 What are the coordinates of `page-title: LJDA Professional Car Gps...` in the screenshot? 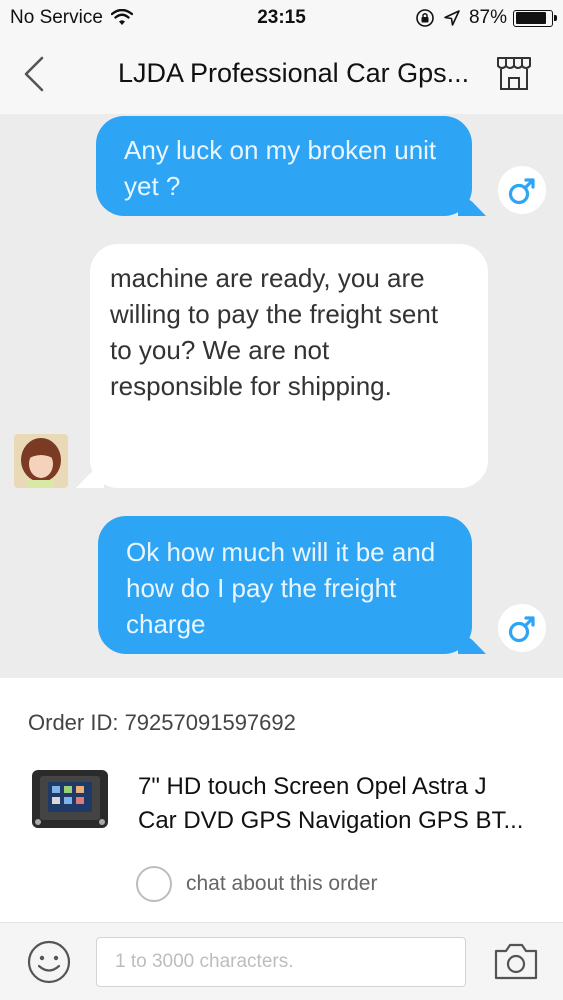 It's located at (294, 73).